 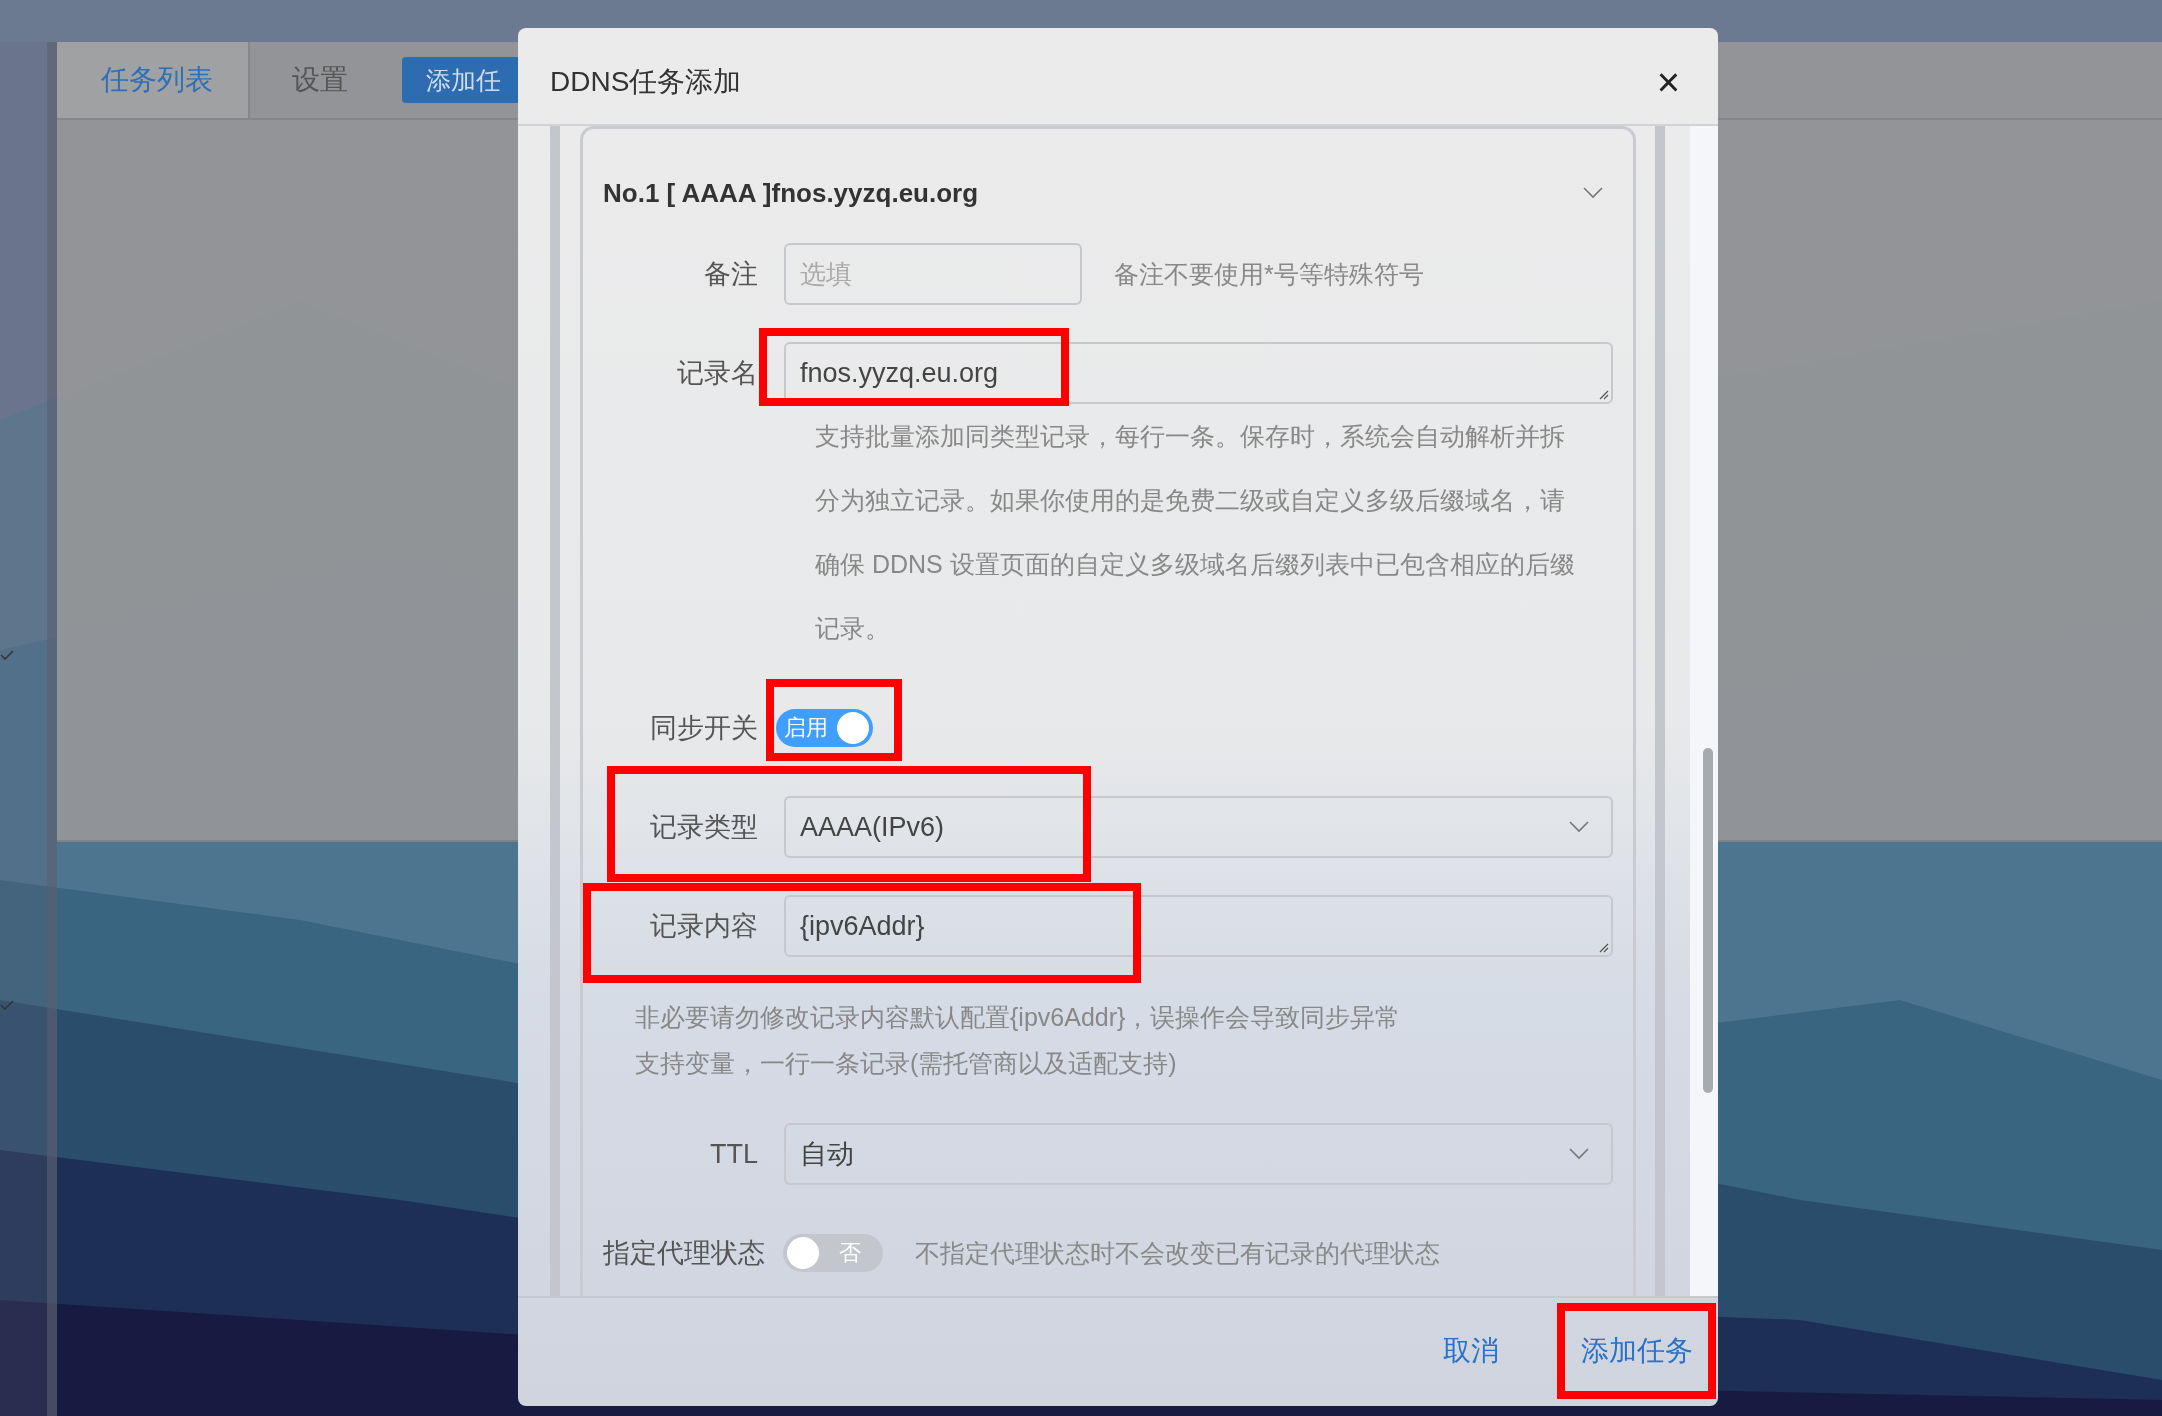 What do you see at coordinates (1018, 1017) in the screenshot?
I see `help-text: 非必要请勿修改记录内容默认配置{ipv6Addr}，误操作会导致同步异常` at bounding box center [1018, 1017].